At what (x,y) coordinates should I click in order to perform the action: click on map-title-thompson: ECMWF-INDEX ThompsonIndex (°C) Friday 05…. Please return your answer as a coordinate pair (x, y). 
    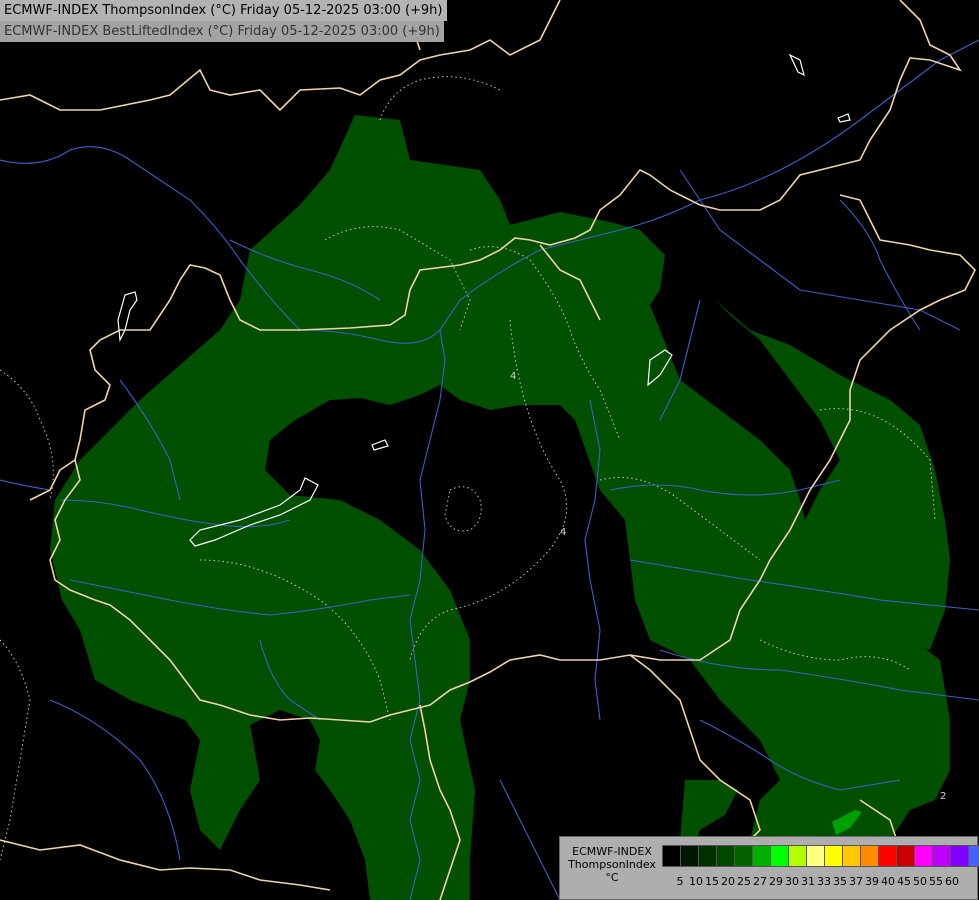
    Looking at the image, I should click on (223, 10).